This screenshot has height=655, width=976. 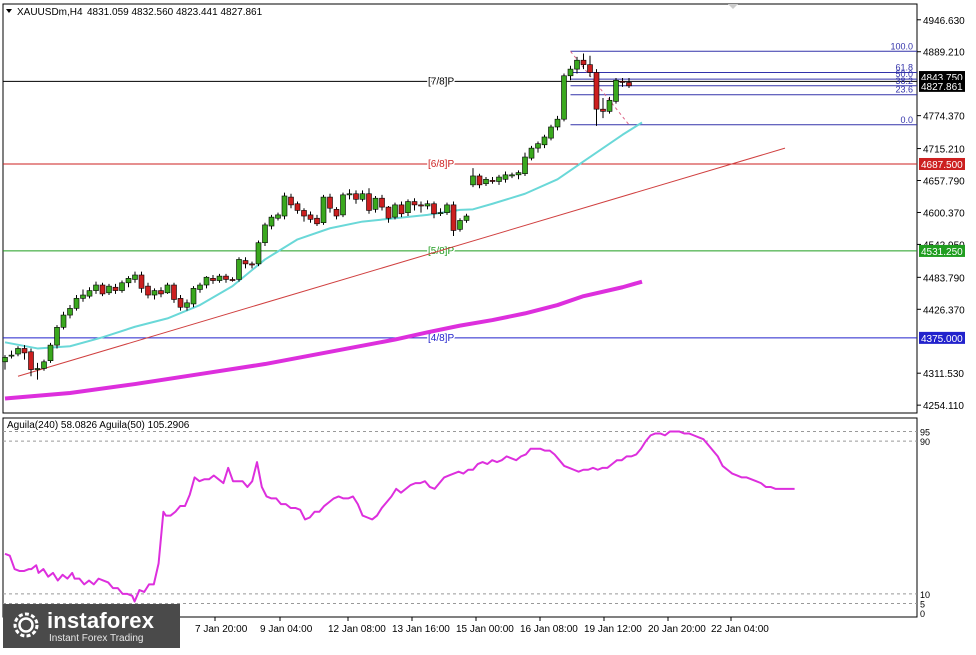 I want to click on oscillator-legend: Aguila(240) 58.0826 Aguila(50) 105.2906, so click(x=98, y=425).